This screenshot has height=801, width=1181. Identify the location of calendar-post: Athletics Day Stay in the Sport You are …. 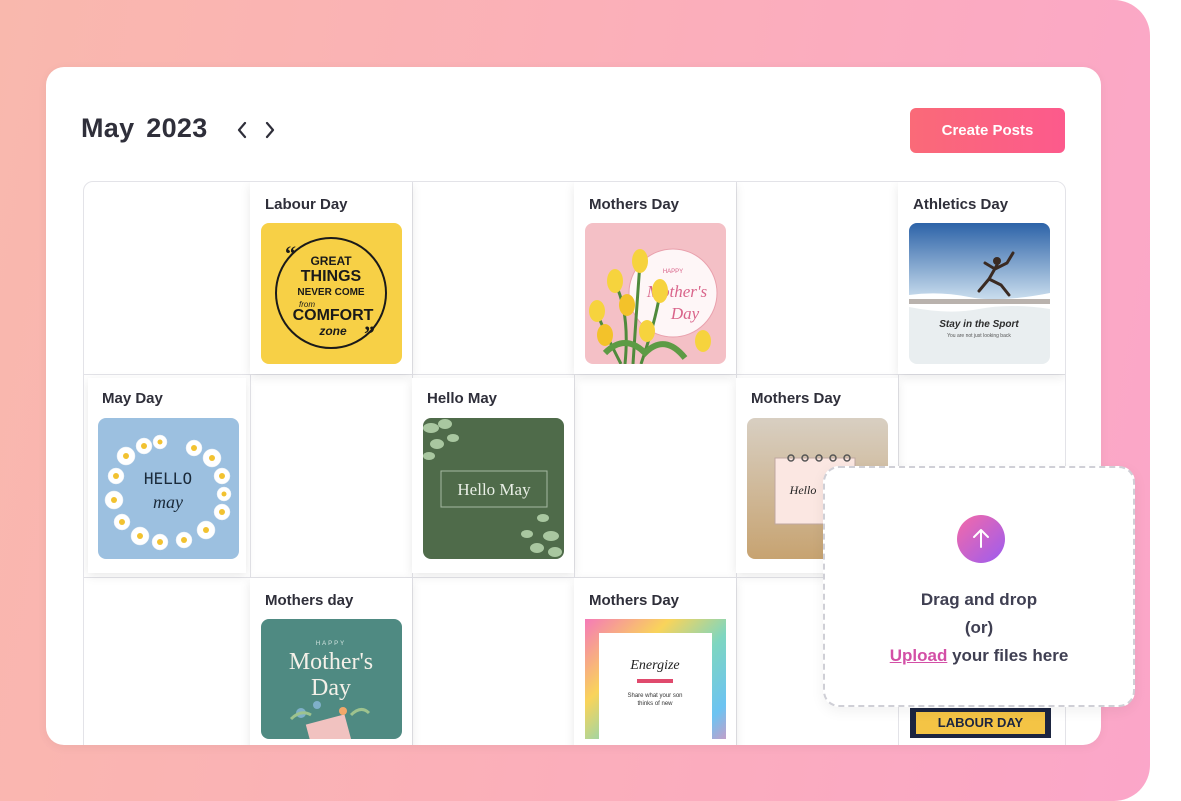
(981, 278).